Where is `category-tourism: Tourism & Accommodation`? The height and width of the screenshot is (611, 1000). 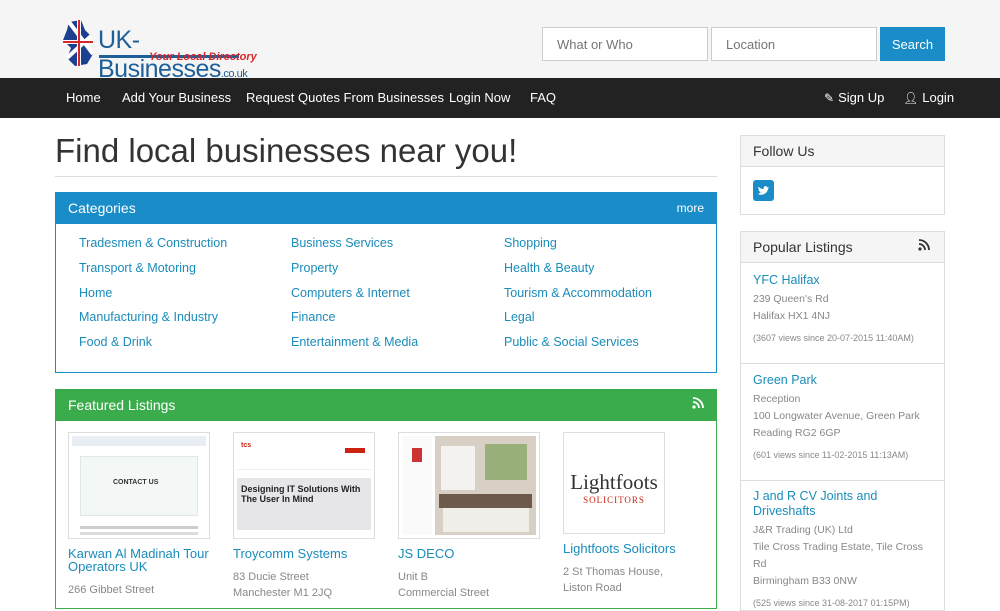 category-tourism: Tourism & Accommodation is located at coordinates (578, 298).